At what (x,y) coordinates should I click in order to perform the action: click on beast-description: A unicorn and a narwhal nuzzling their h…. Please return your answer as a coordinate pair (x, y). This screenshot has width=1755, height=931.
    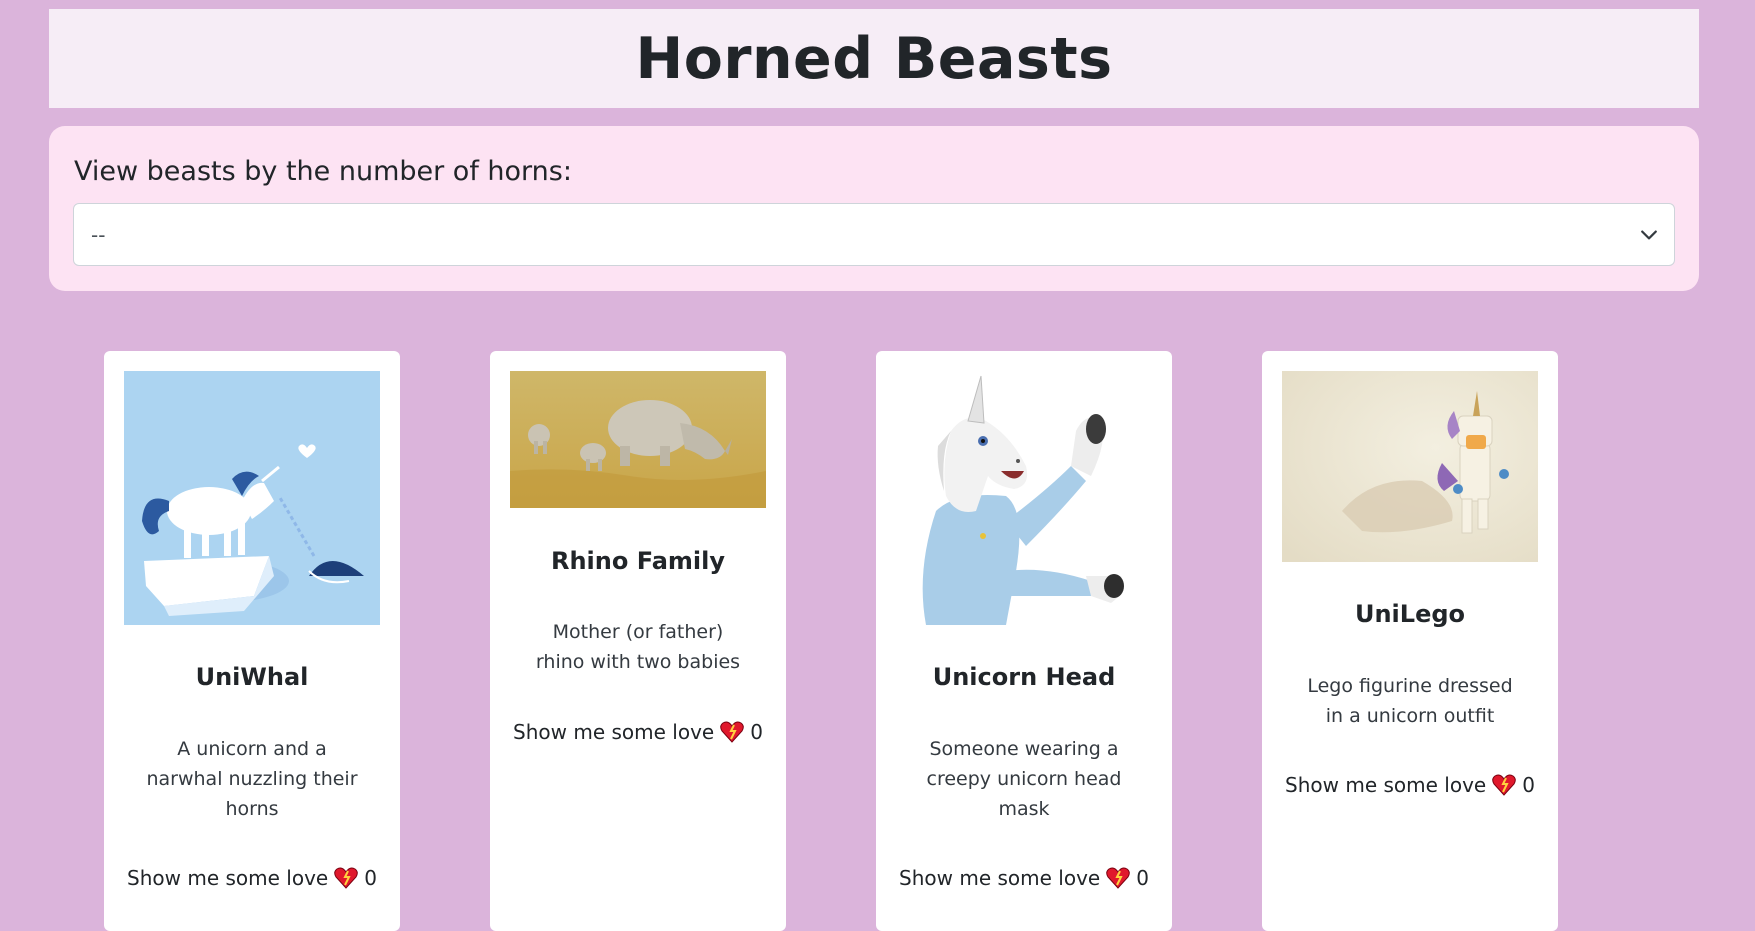
    Looking at the image, I should click on (252, 779).